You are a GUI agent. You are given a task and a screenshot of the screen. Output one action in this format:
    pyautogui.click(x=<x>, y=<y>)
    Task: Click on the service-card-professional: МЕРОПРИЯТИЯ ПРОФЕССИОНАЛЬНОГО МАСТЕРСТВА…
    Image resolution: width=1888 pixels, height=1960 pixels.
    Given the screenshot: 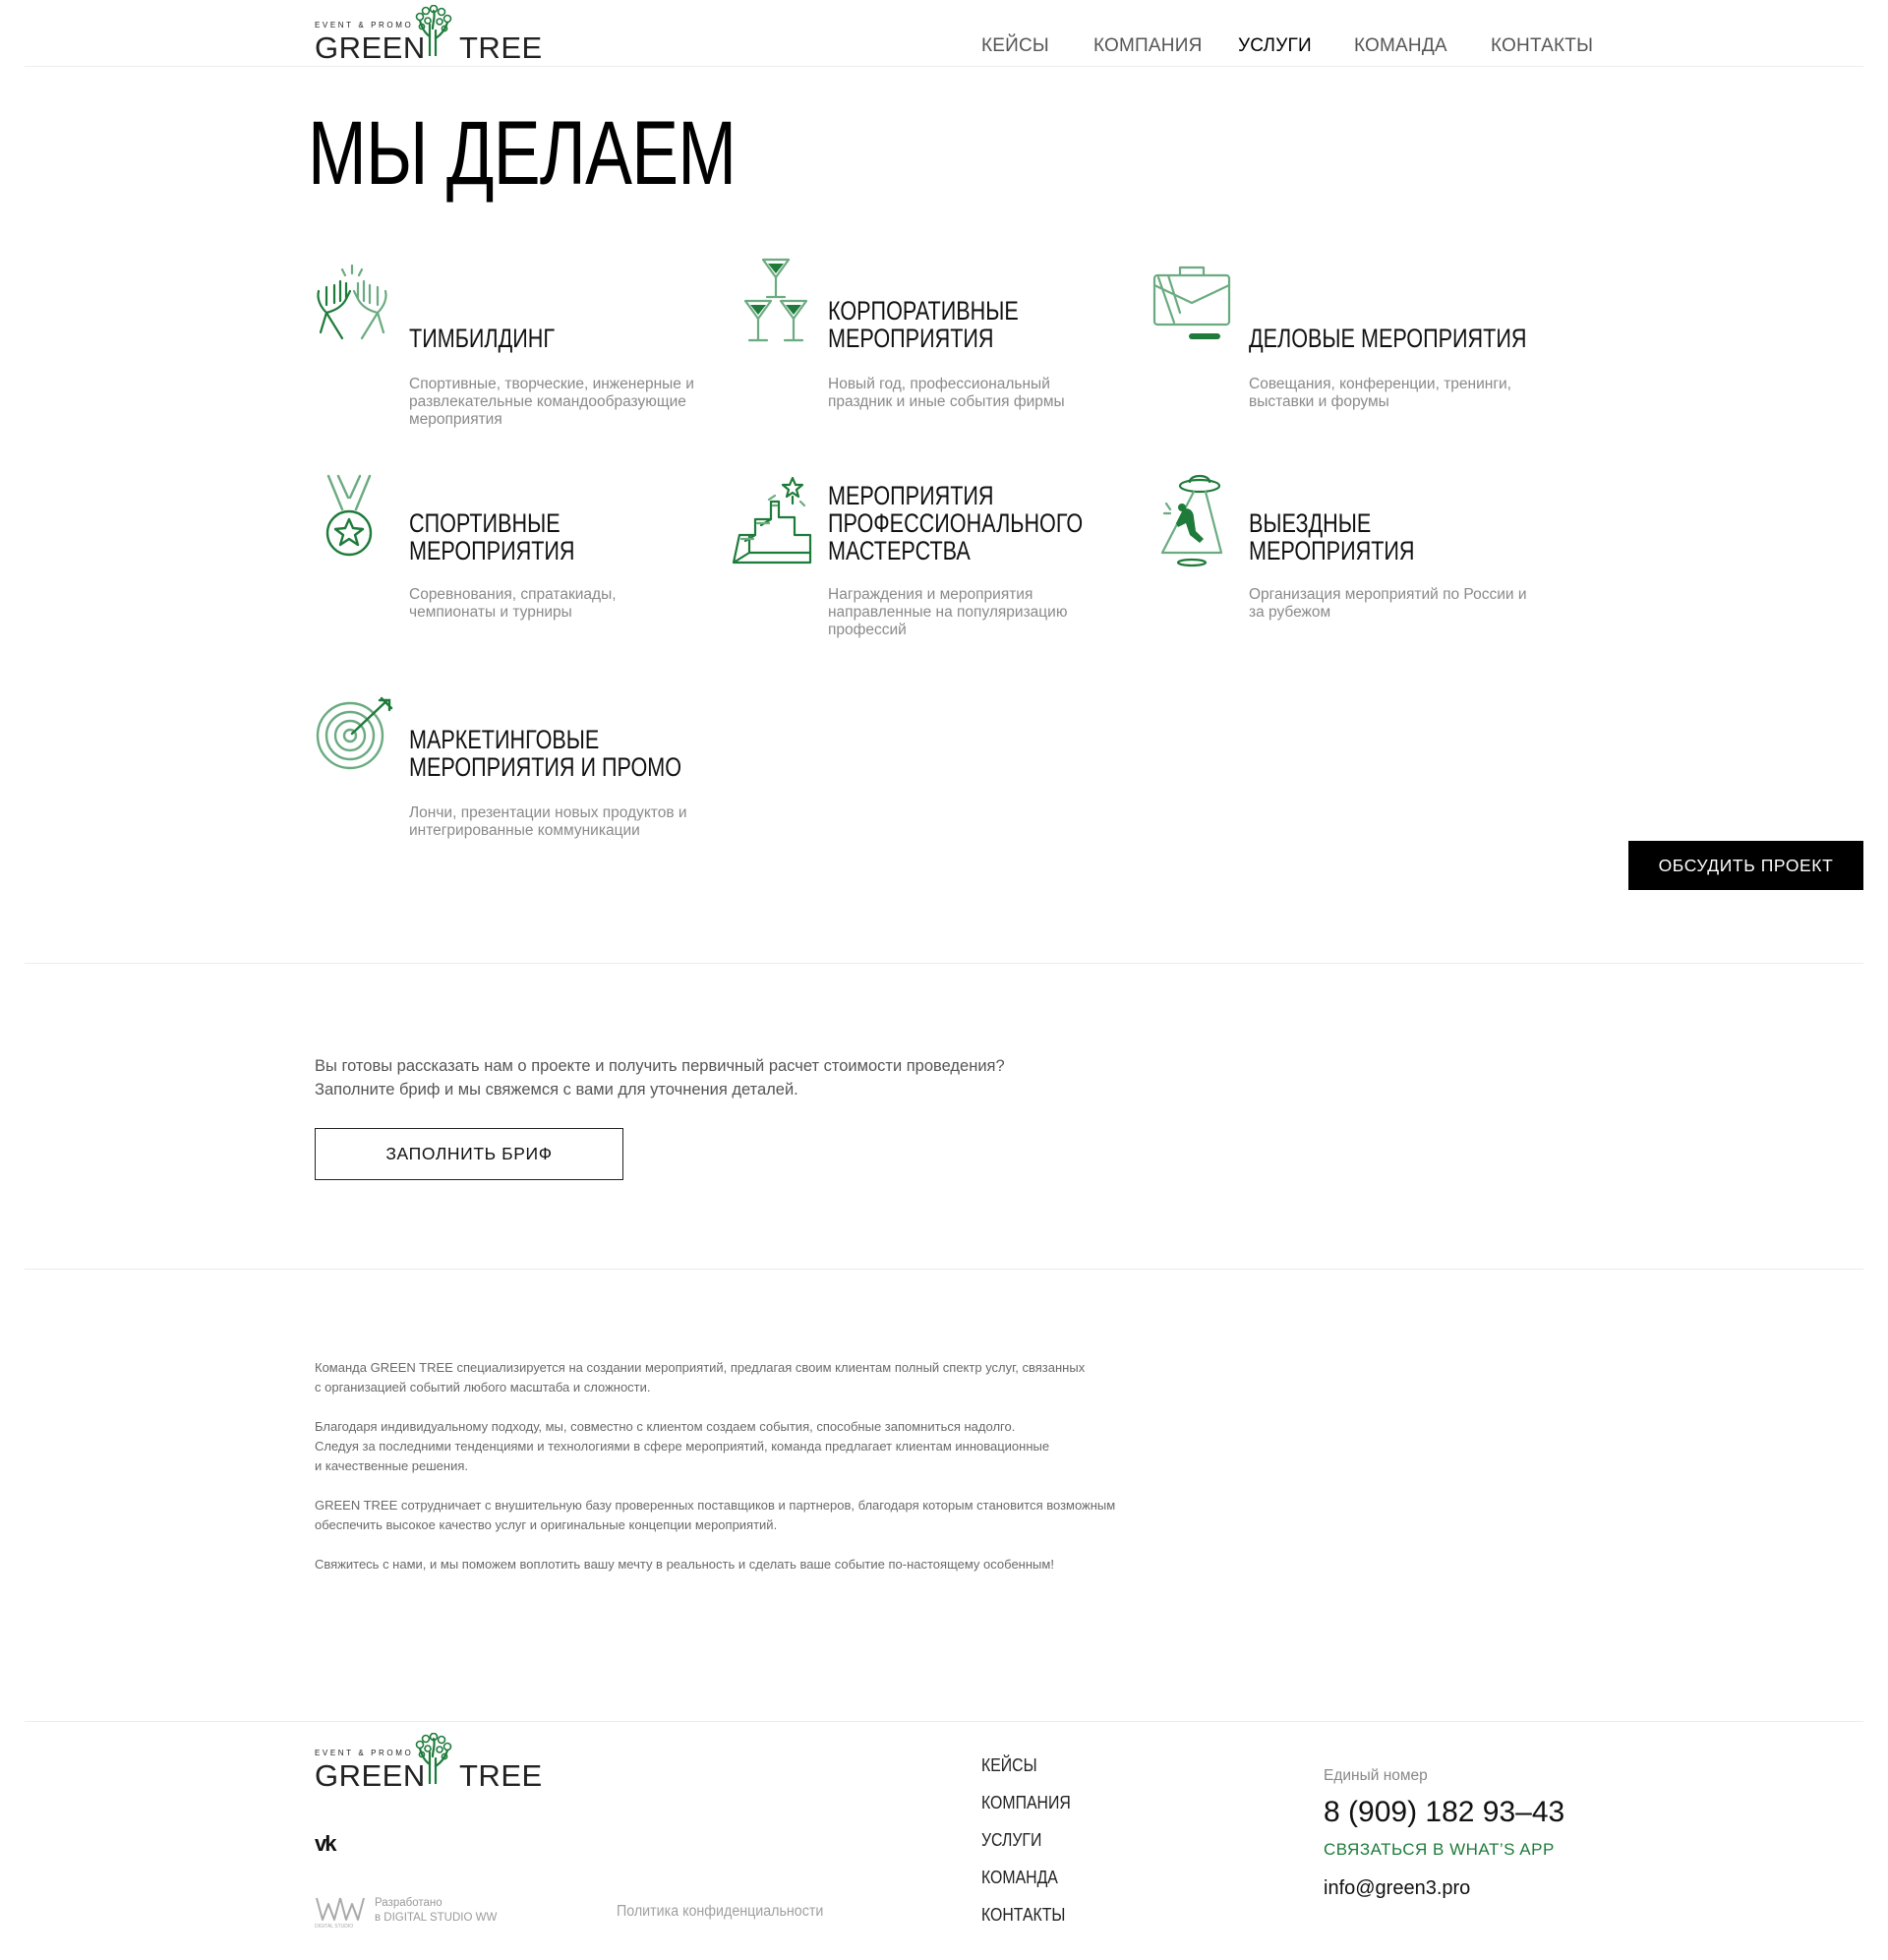 What is the action you would take?
    pyautogui.click(x=907, y=568)
    